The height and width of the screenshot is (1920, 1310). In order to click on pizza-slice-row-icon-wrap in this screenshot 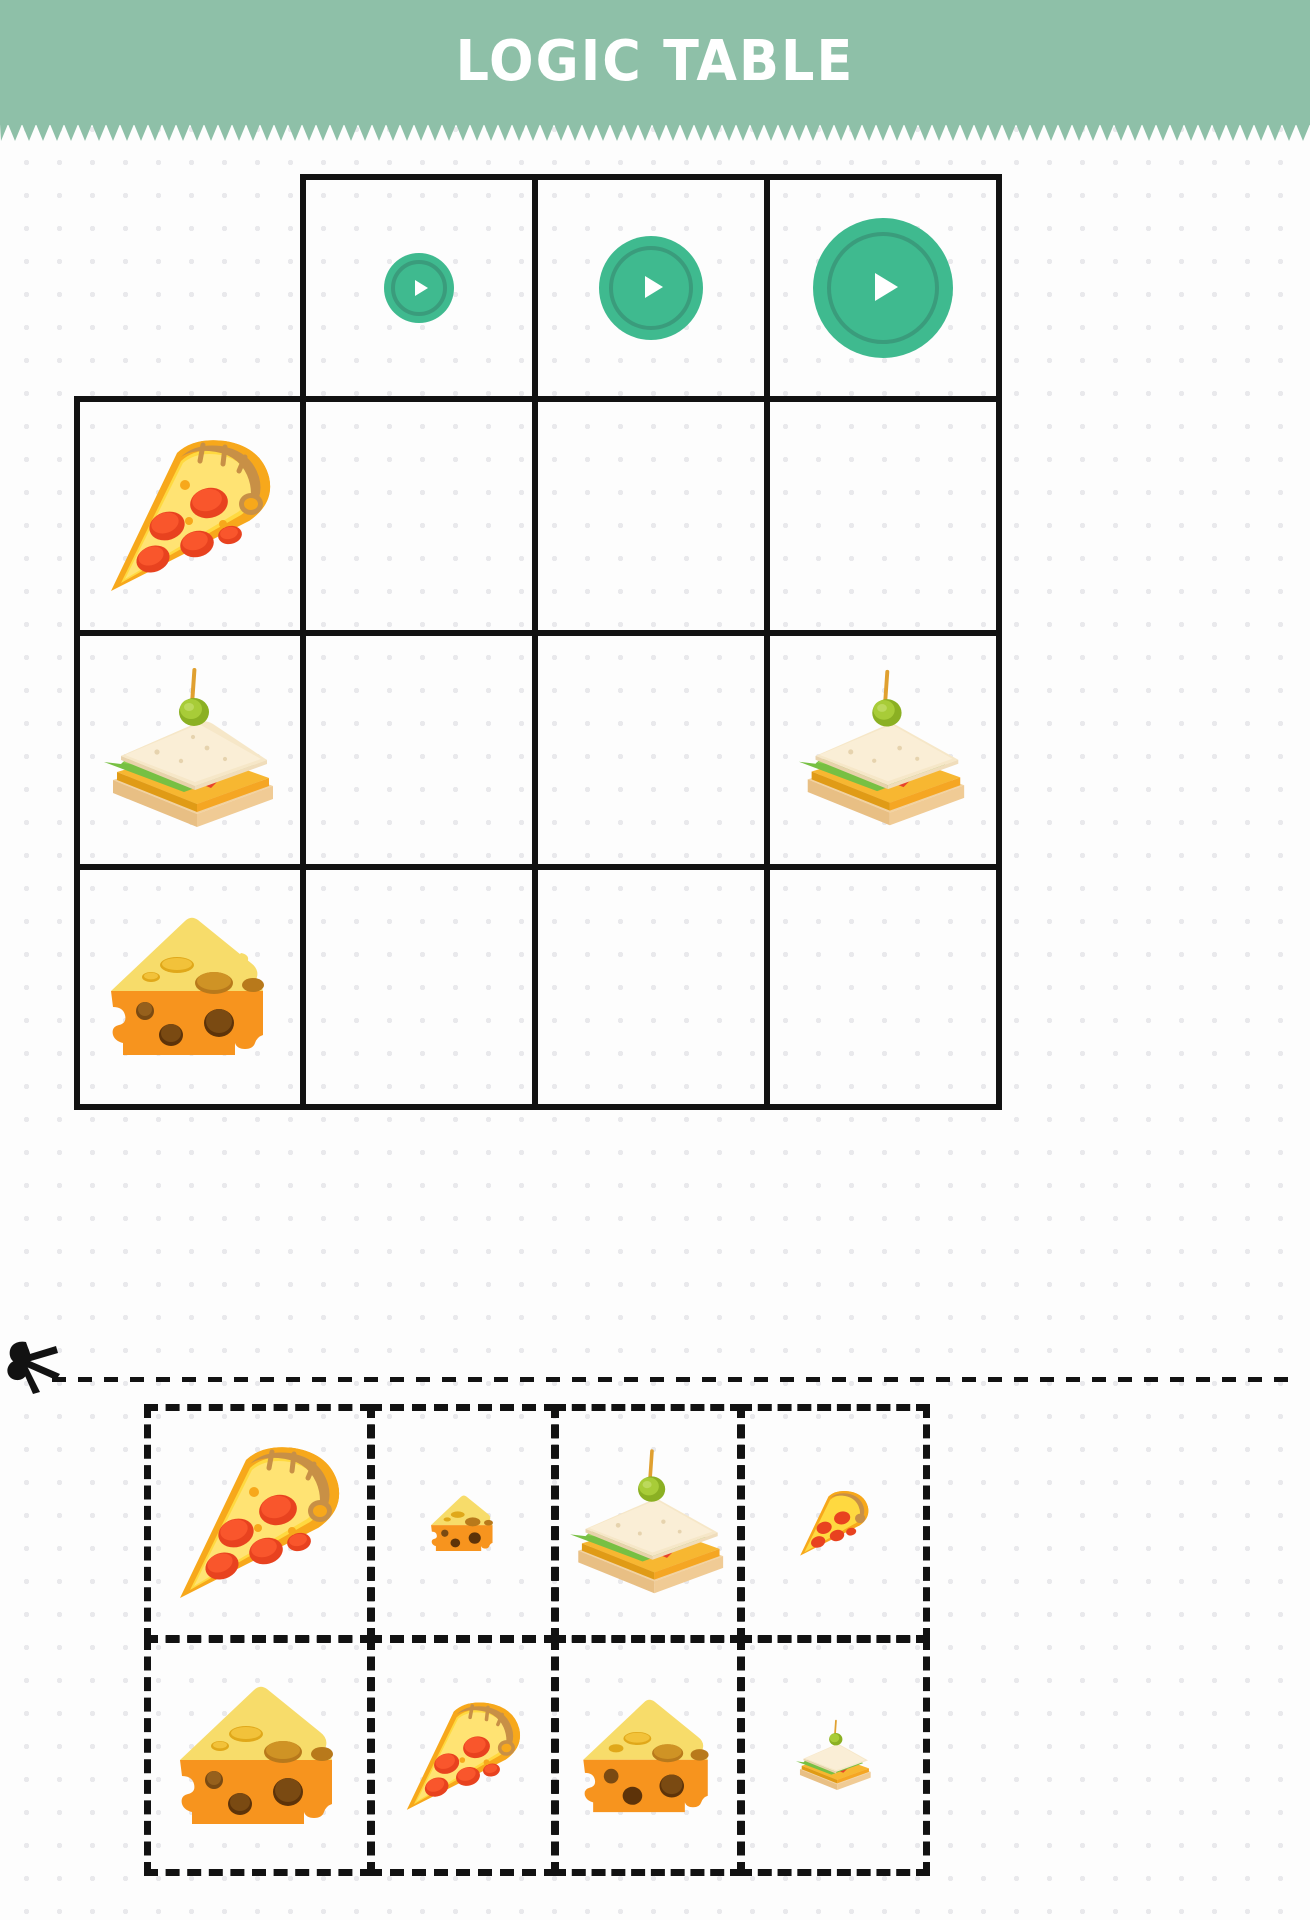, I will do `click(190, 516)`.